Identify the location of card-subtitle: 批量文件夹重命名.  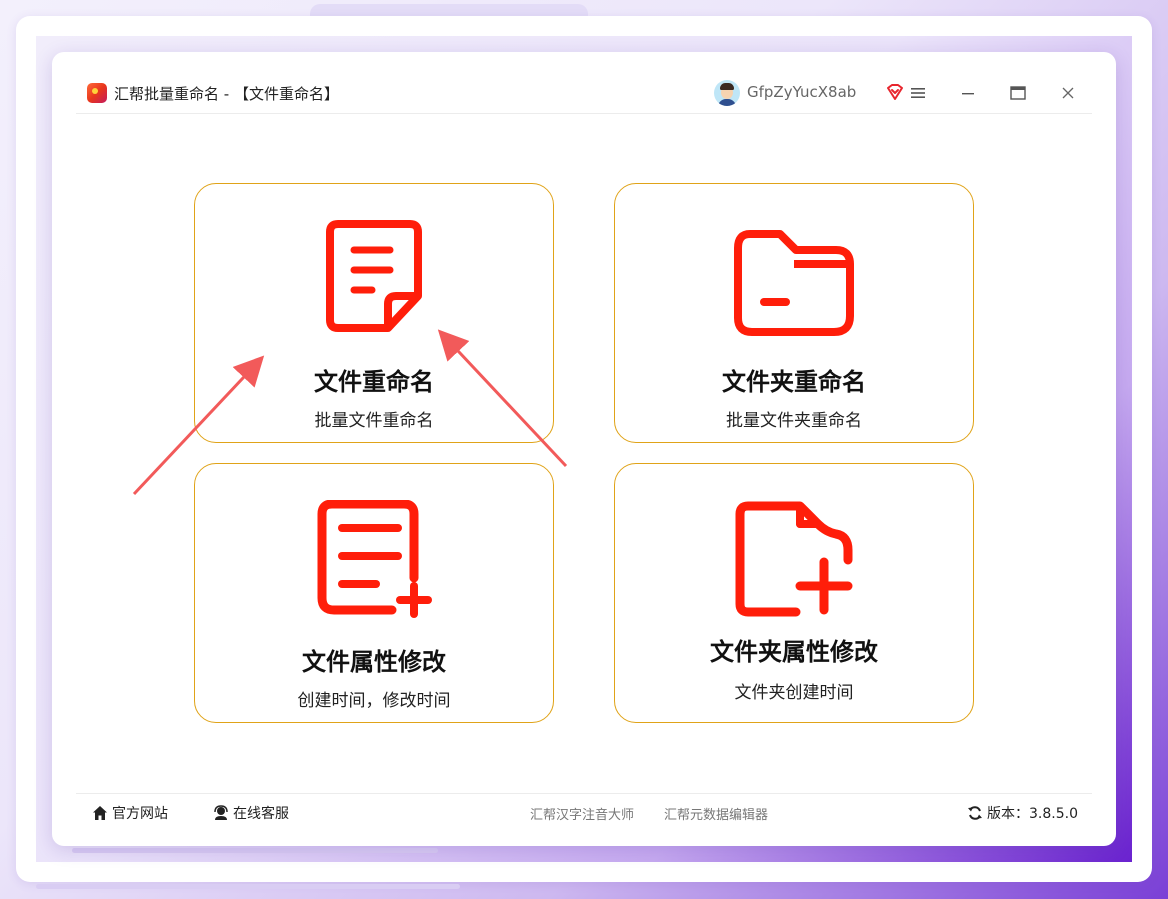
(794, 421).